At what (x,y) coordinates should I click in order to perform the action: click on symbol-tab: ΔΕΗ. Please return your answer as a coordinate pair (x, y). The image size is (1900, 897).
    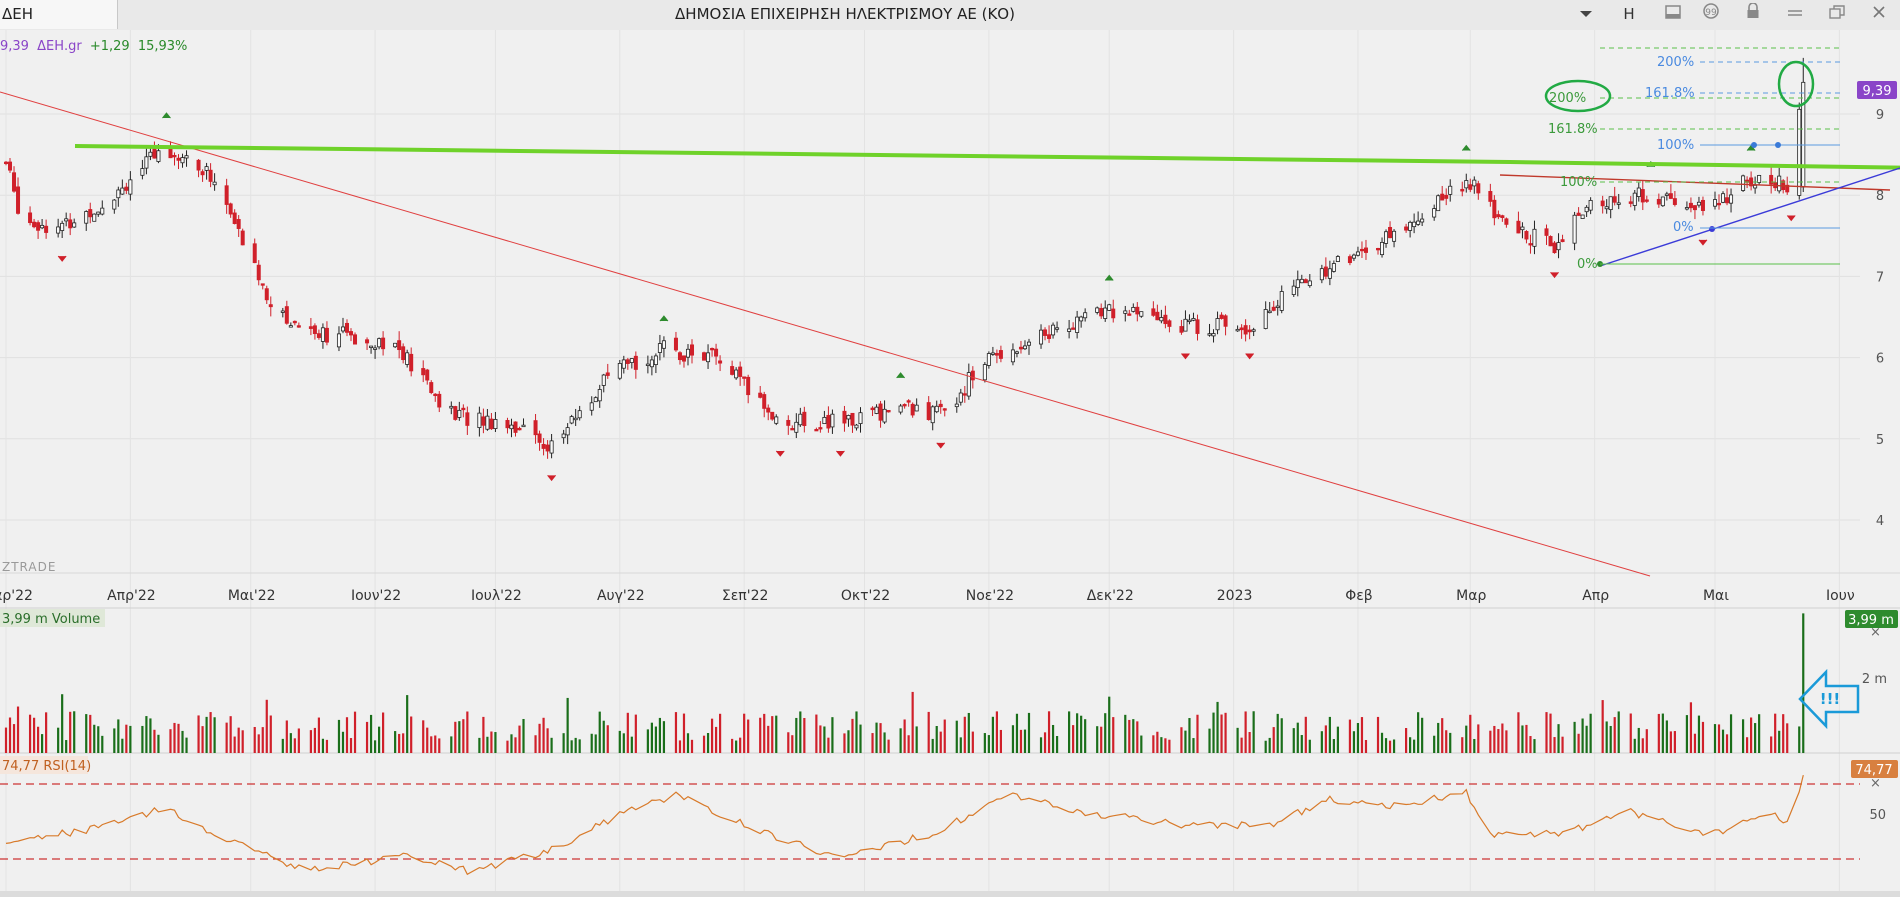
    Looking at the image, I should click on (59, 14).